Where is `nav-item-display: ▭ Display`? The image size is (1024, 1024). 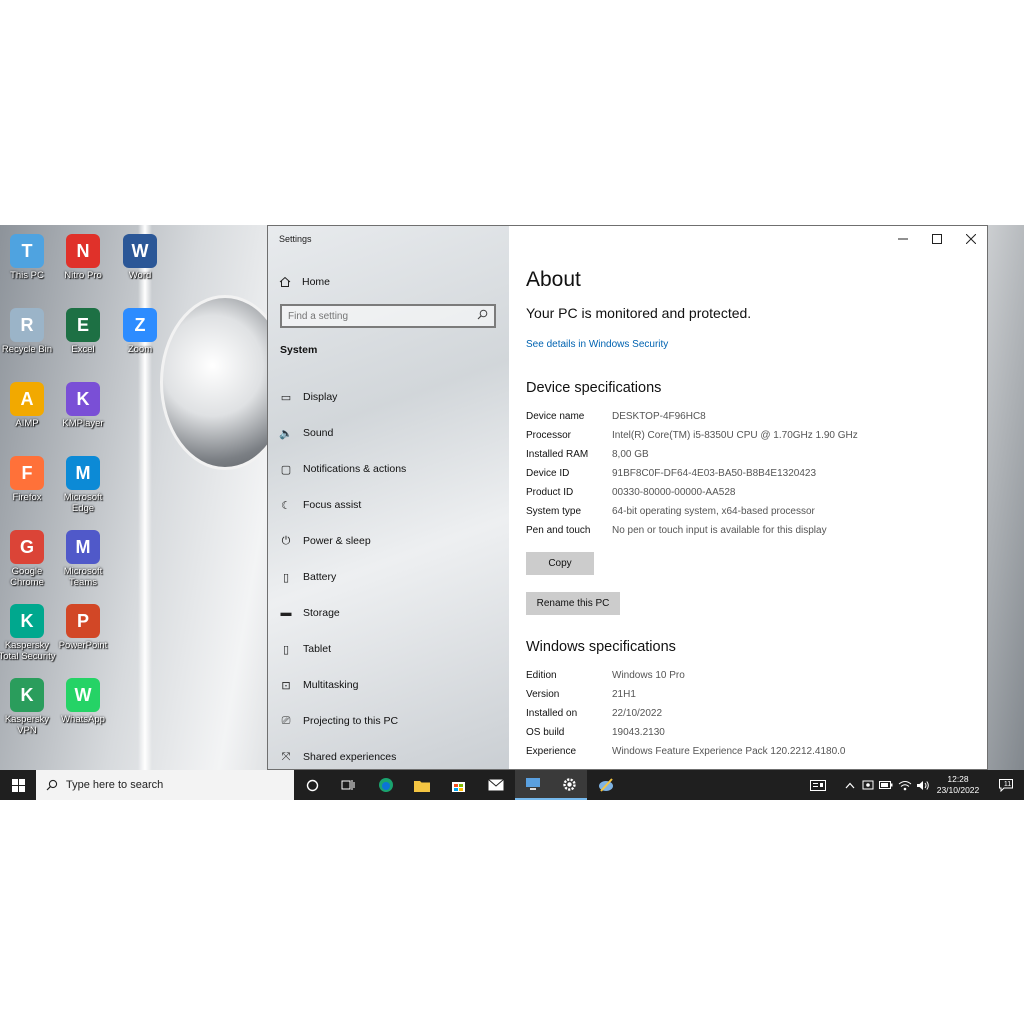
nav-item-display: ▭ Display is located at coordinates (388, 397).